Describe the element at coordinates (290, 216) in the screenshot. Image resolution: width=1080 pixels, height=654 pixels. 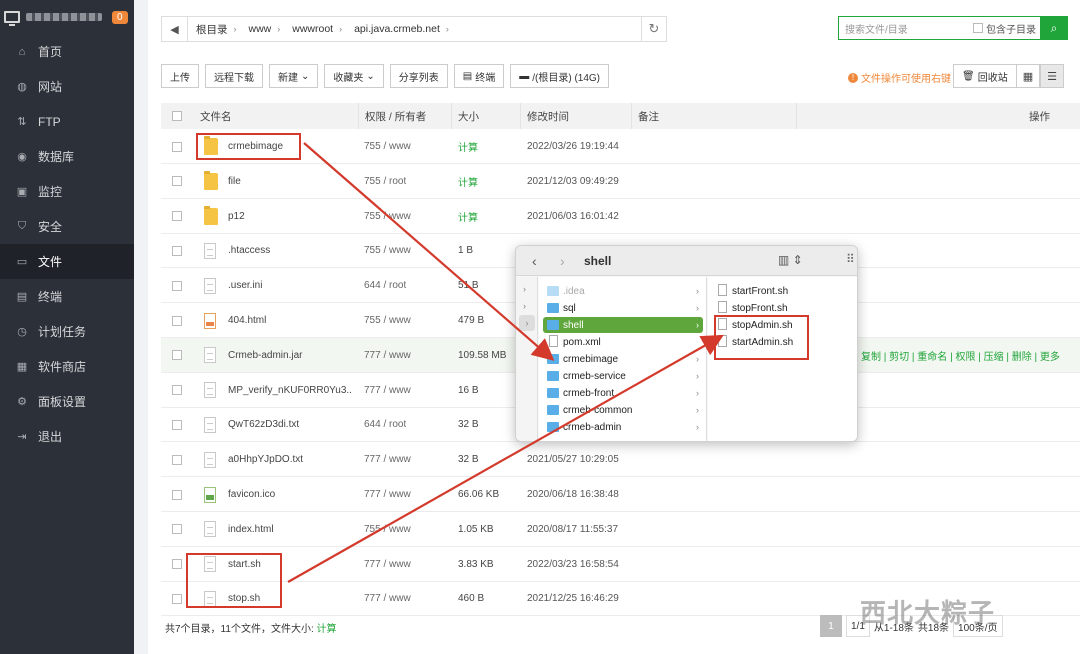
I see `file-name: p12` at that location.